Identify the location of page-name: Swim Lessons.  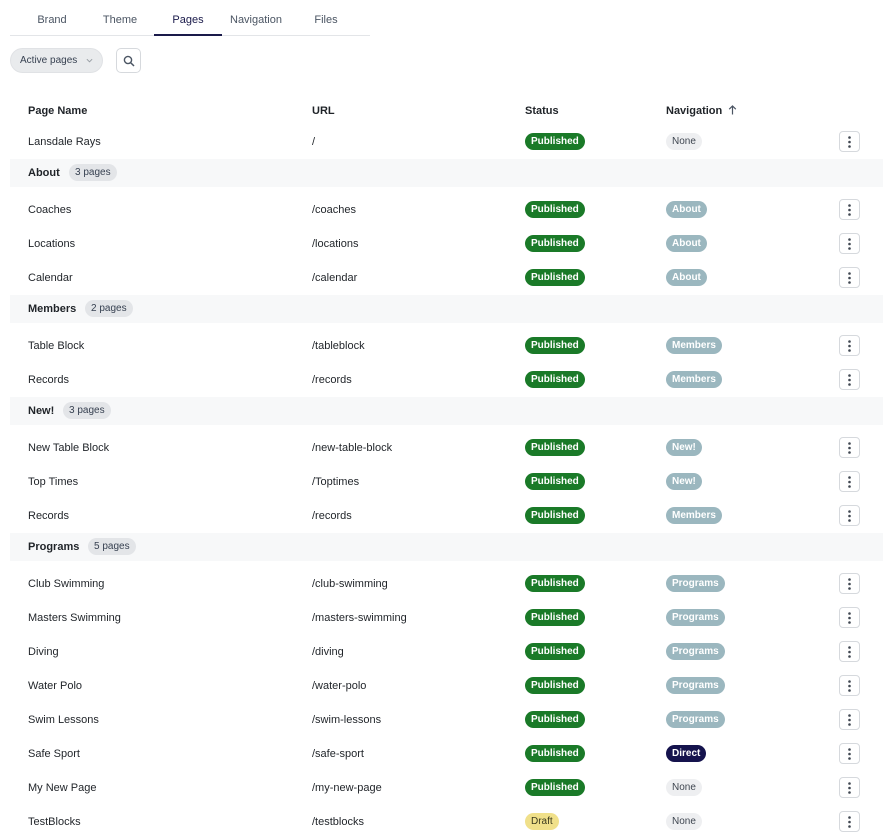
(63, 720).